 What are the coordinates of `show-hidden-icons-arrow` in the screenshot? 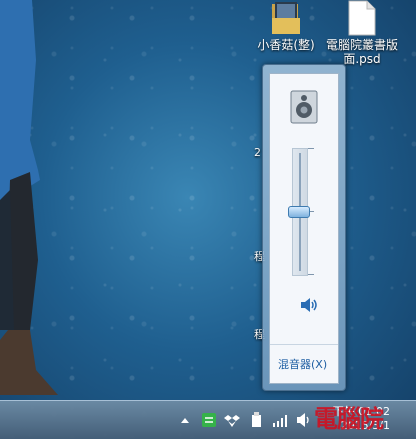 It's located at (185, 420).